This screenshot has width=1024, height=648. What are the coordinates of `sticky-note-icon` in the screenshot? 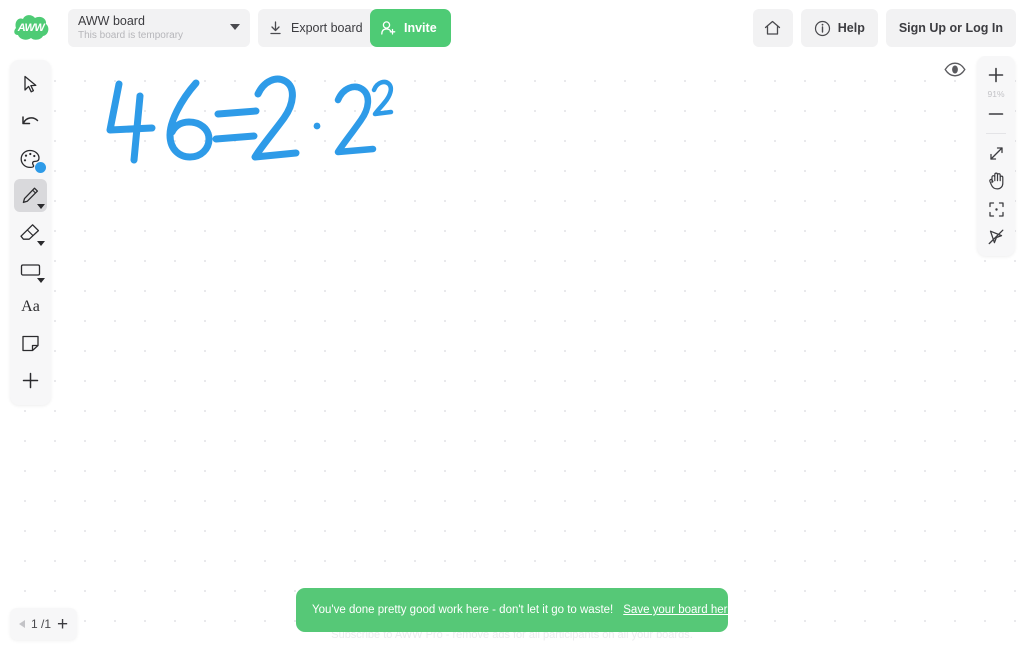 It's located at (30, 343).